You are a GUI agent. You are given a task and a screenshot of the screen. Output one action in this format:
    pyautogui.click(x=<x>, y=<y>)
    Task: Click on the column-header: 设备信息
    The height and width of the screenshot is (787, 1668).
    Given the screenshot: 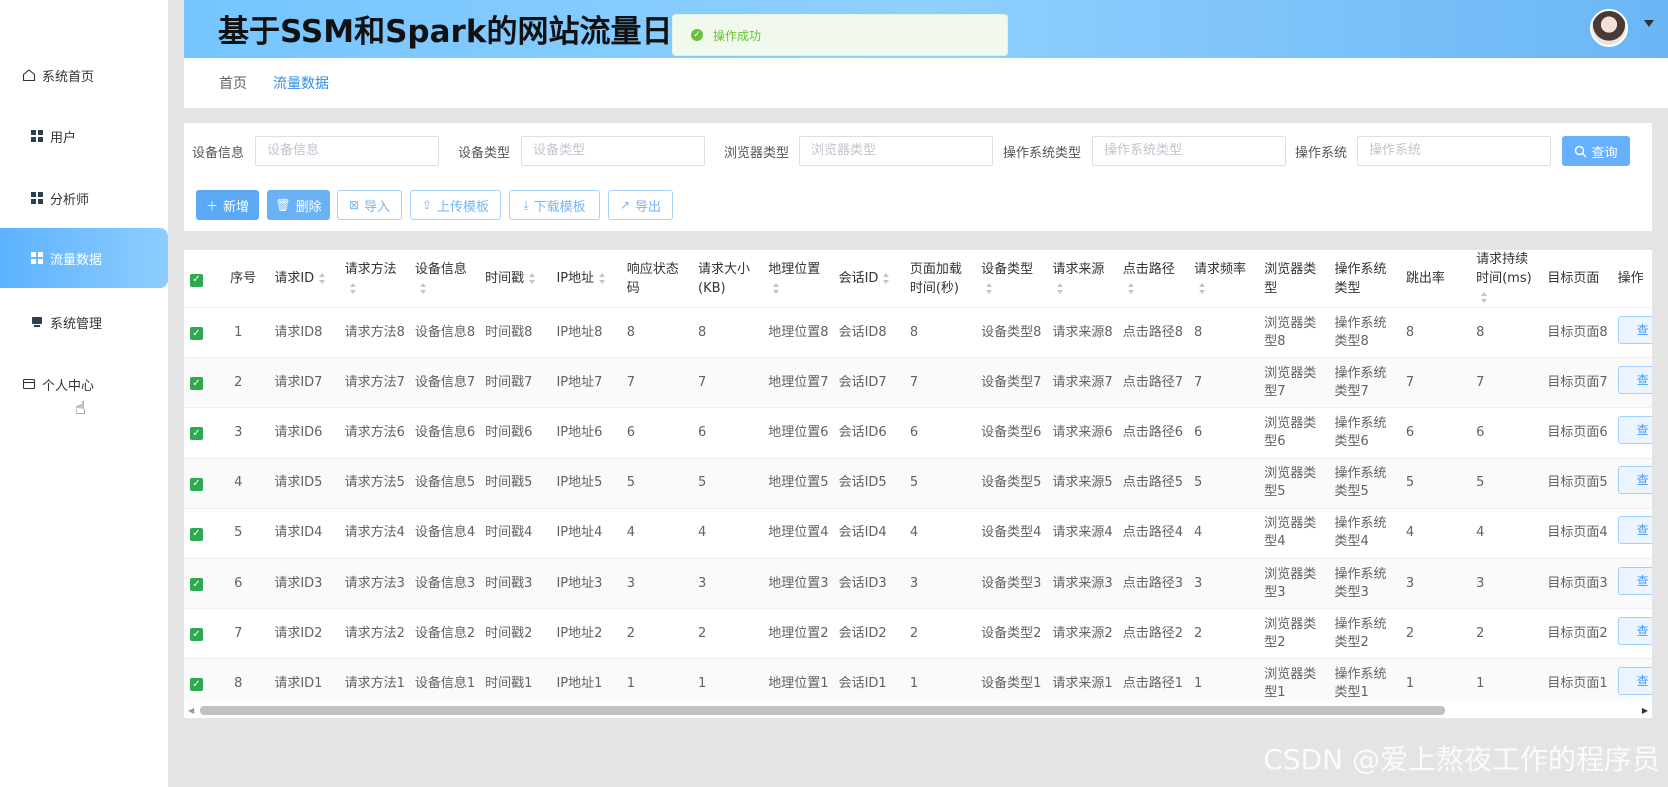 What is the action you would take?
    pyautogui.click(x=446, y=279)
    